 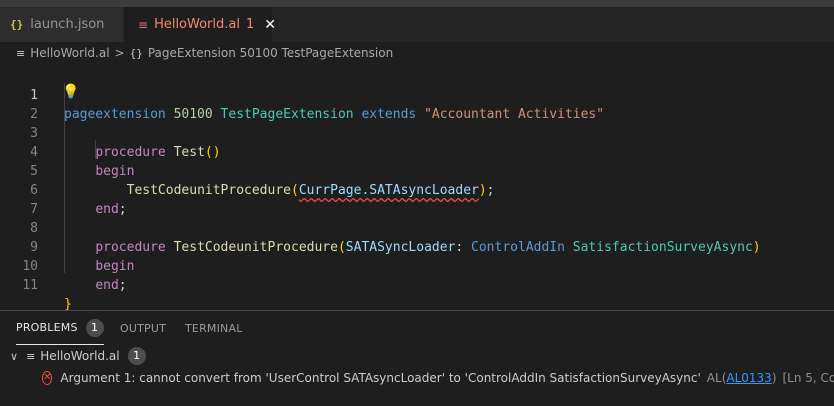 I want to click on tab-label: HelloWorld.al, so click(x=197, y=24).